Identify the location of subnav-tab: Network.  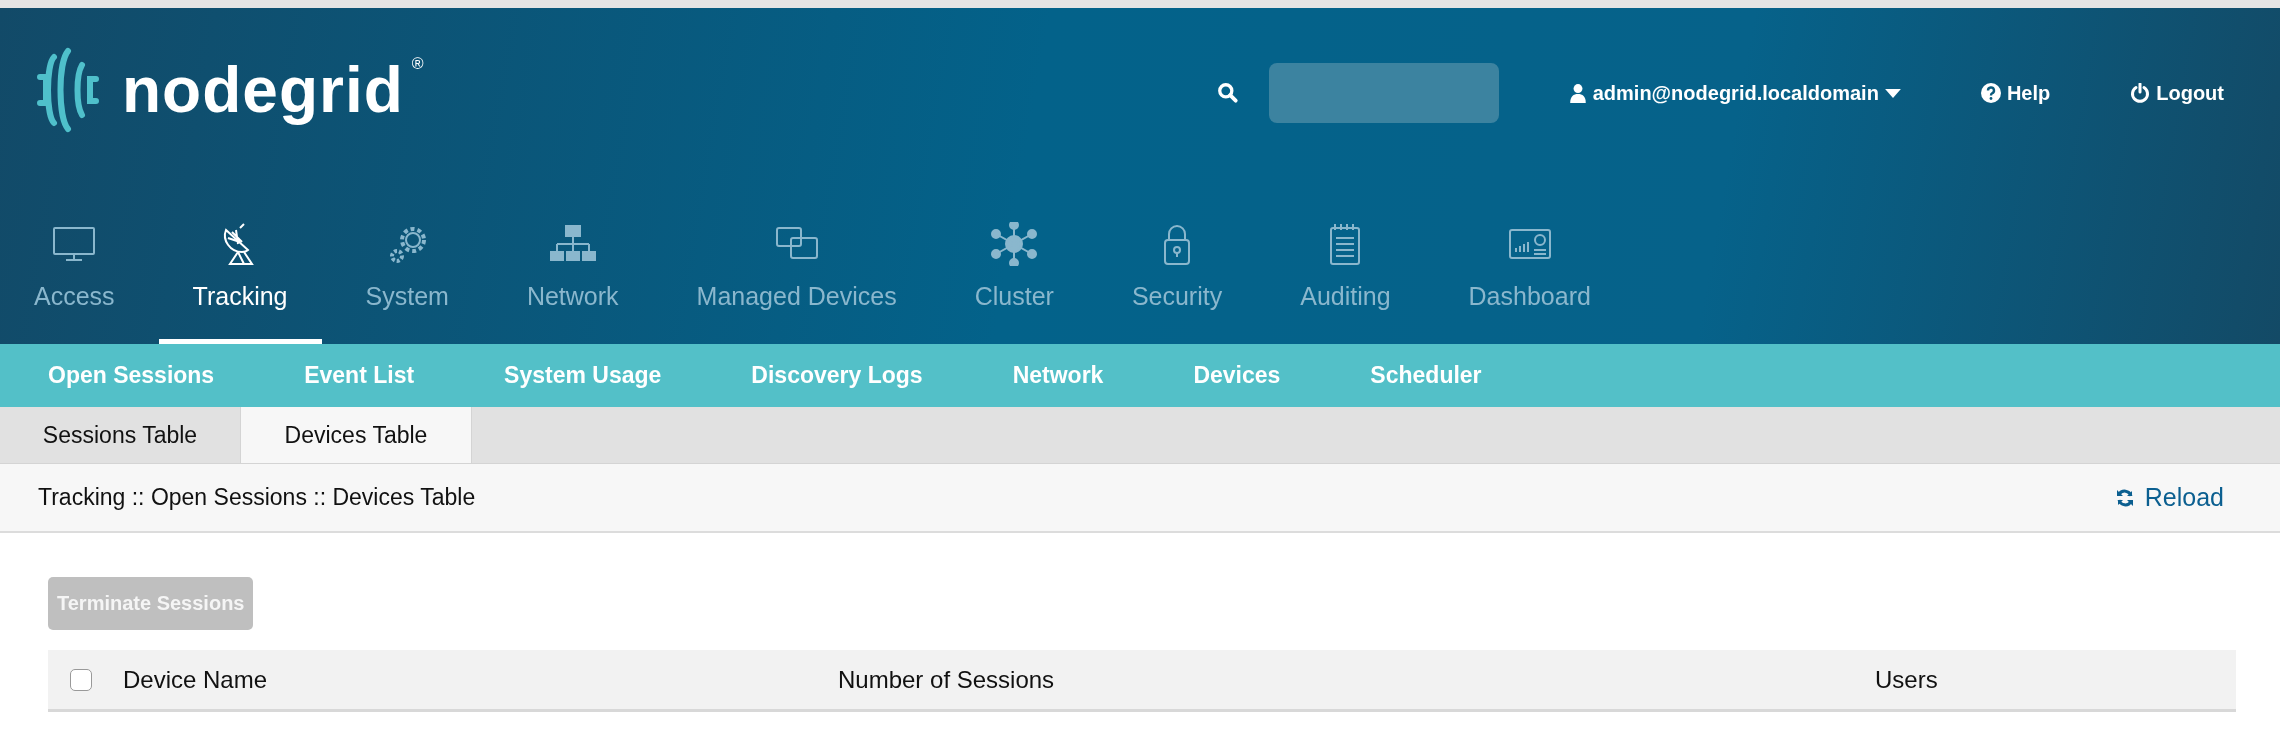
(1058, 375).